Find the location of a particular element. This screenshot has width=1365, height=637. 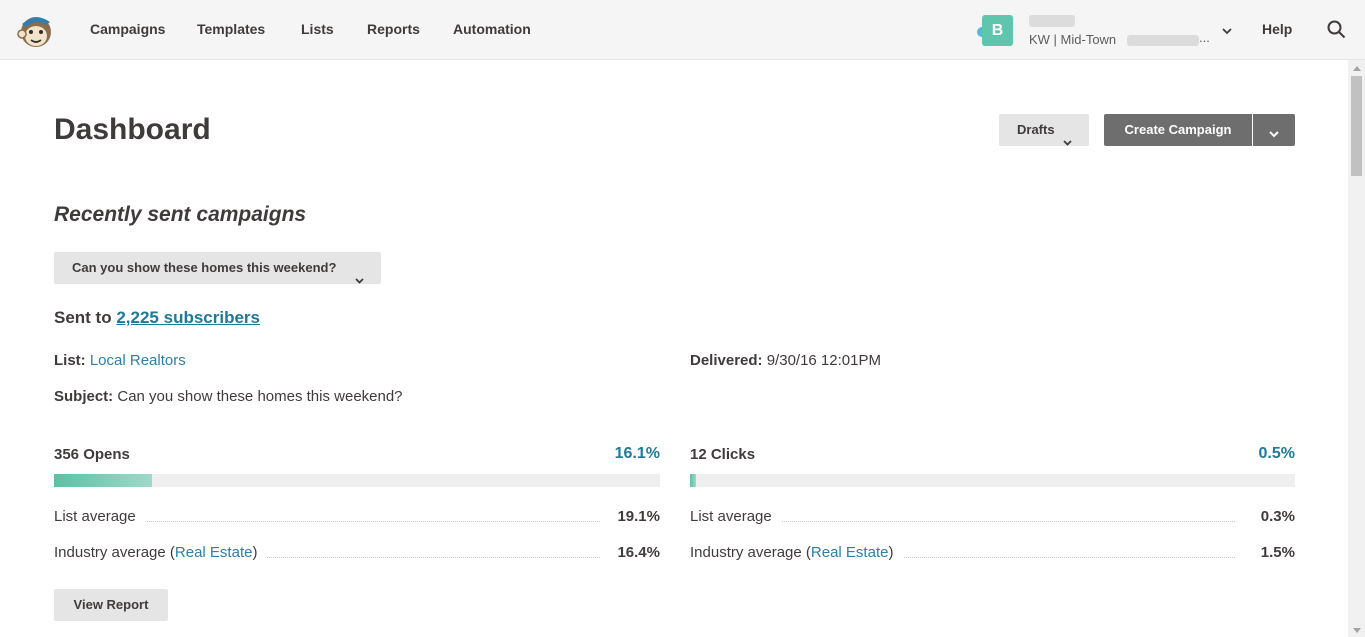

opens-industry-average-label: Industry average (Real Estate) is located at coordinates (161, 552).